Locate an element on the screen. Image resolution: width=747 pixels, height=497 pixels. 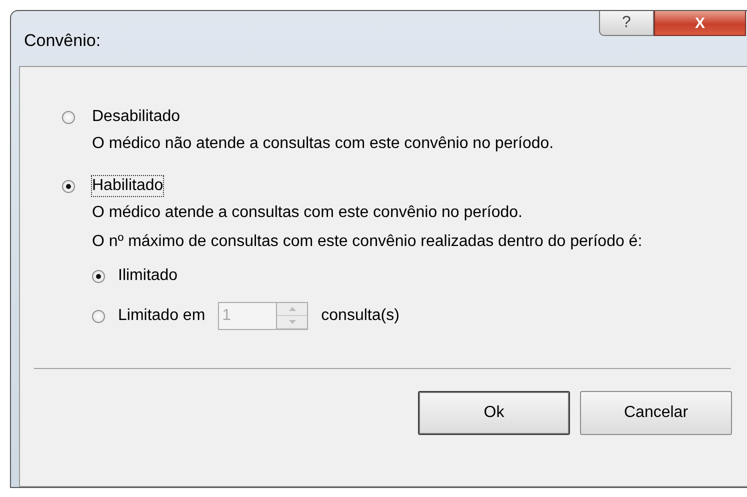
radio-label: Ilimitado is located at coordinates (148, 276).